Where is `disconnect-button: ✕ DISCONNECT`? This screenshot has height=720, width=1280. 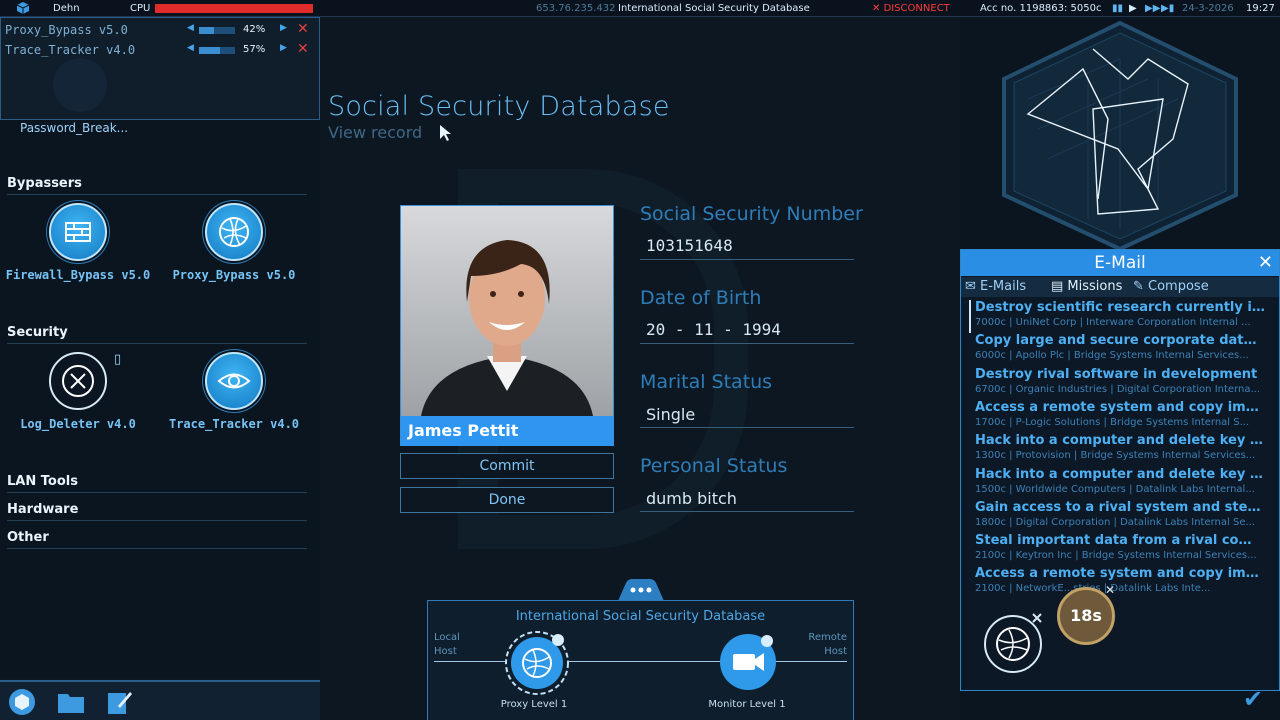
disconnect-button: ✕ DISCONNECT is located at coordinates (911, 8).